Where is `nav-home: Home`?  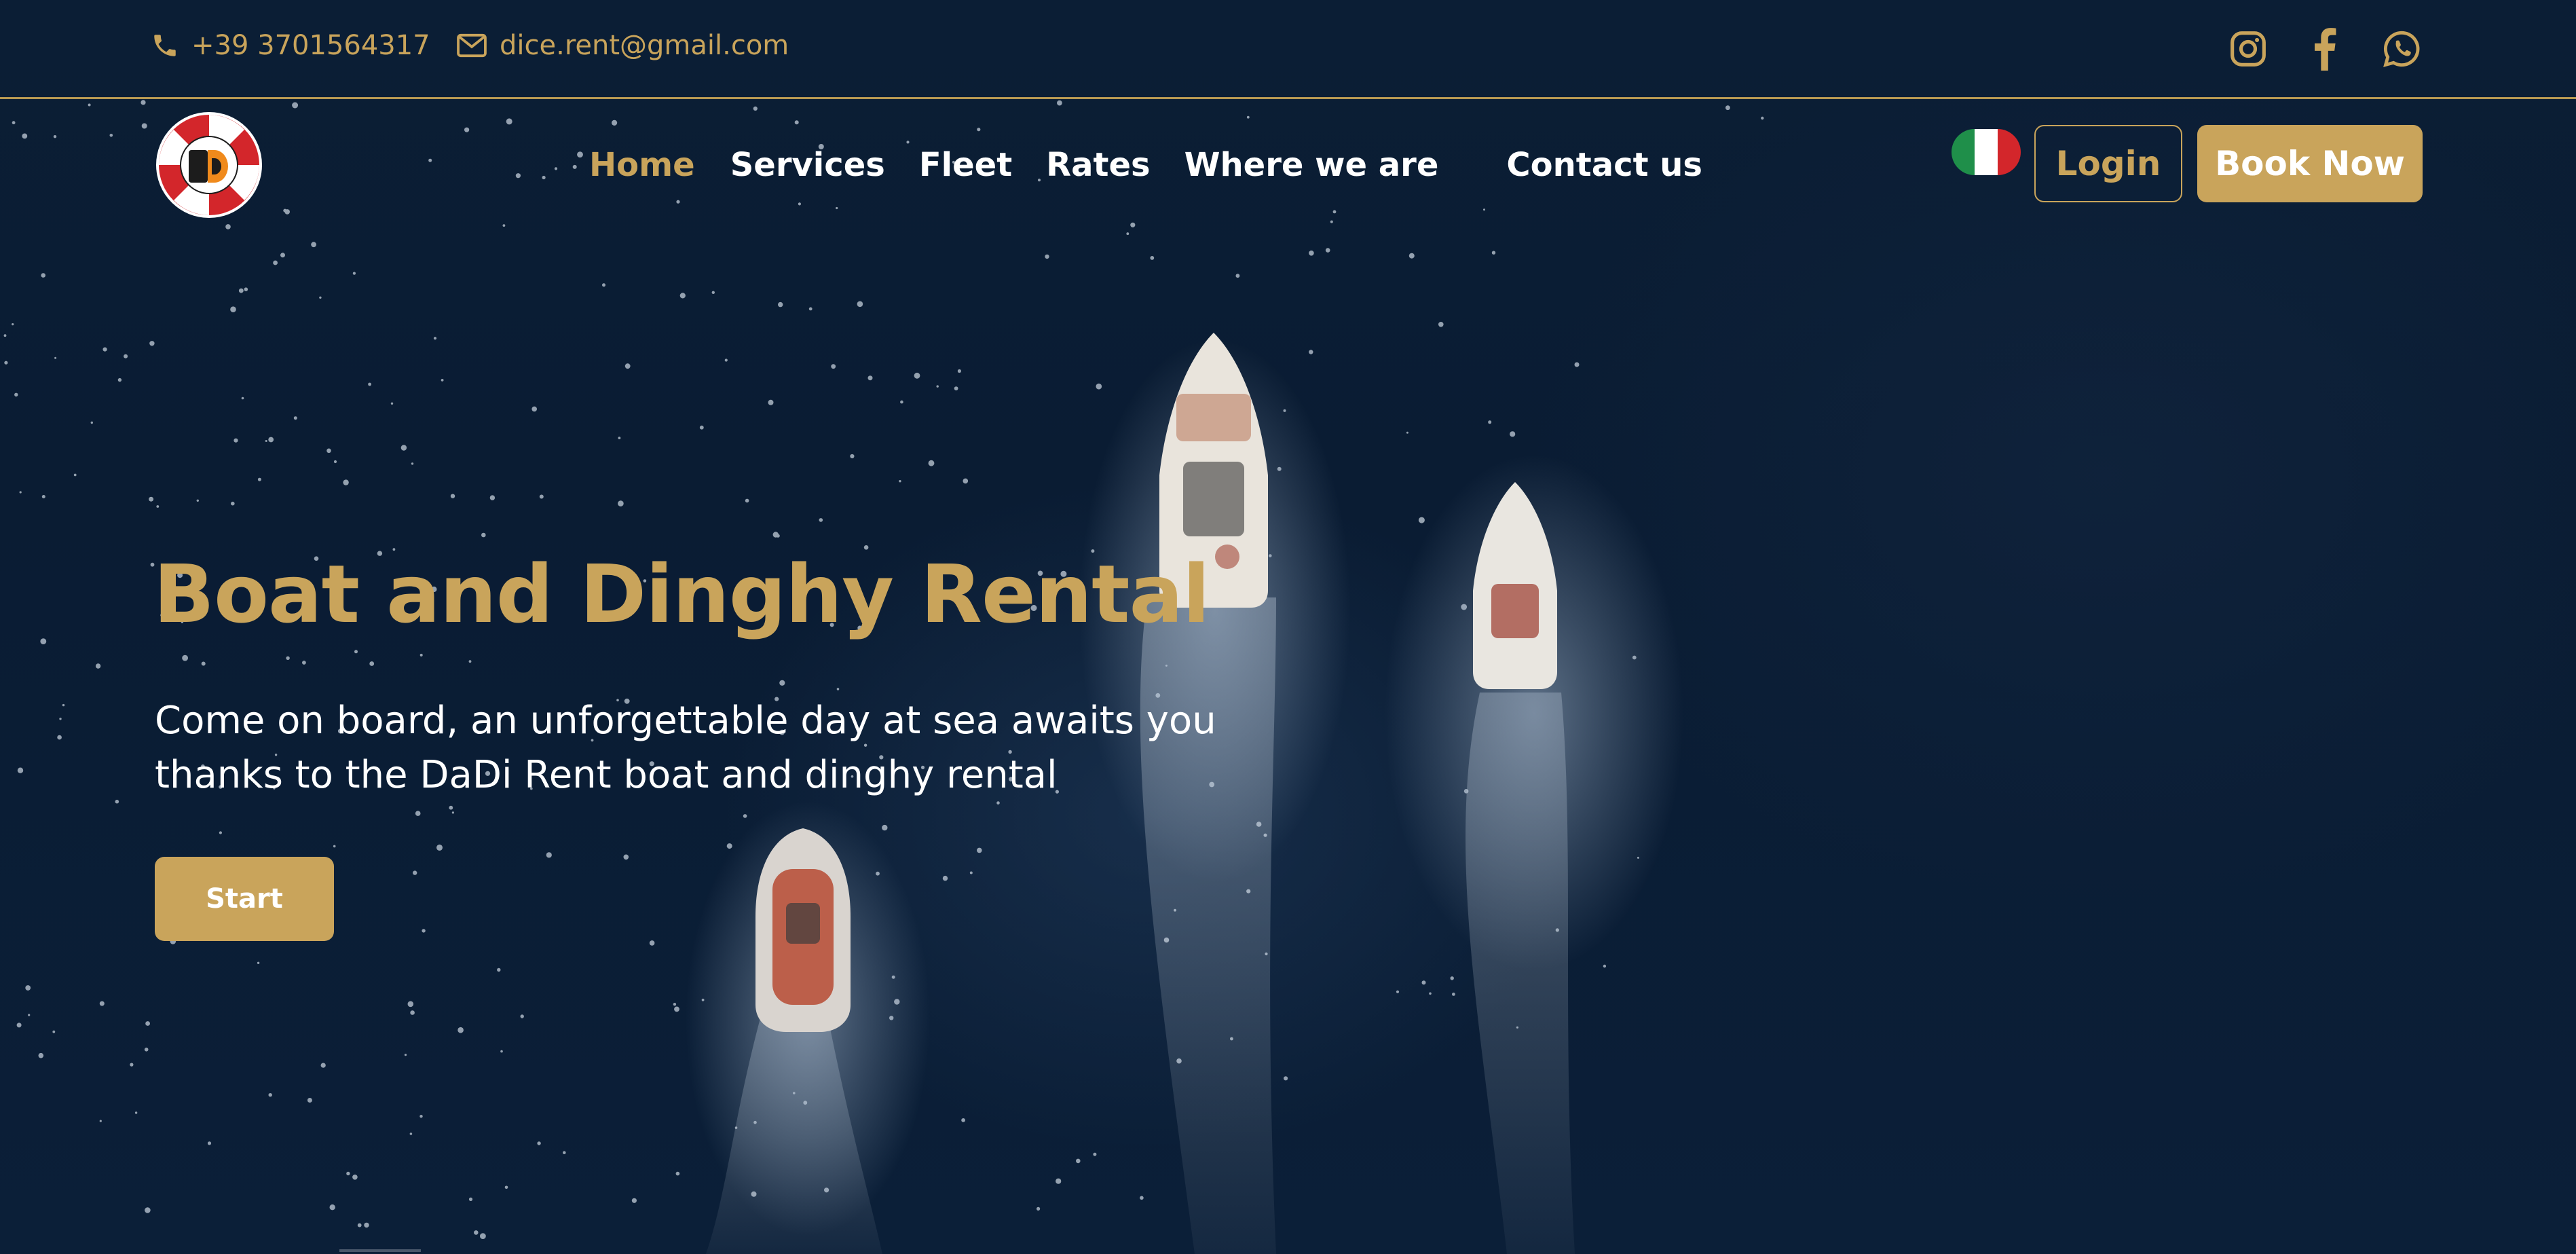
nav-home: Home is located at coordinates (642, 165).